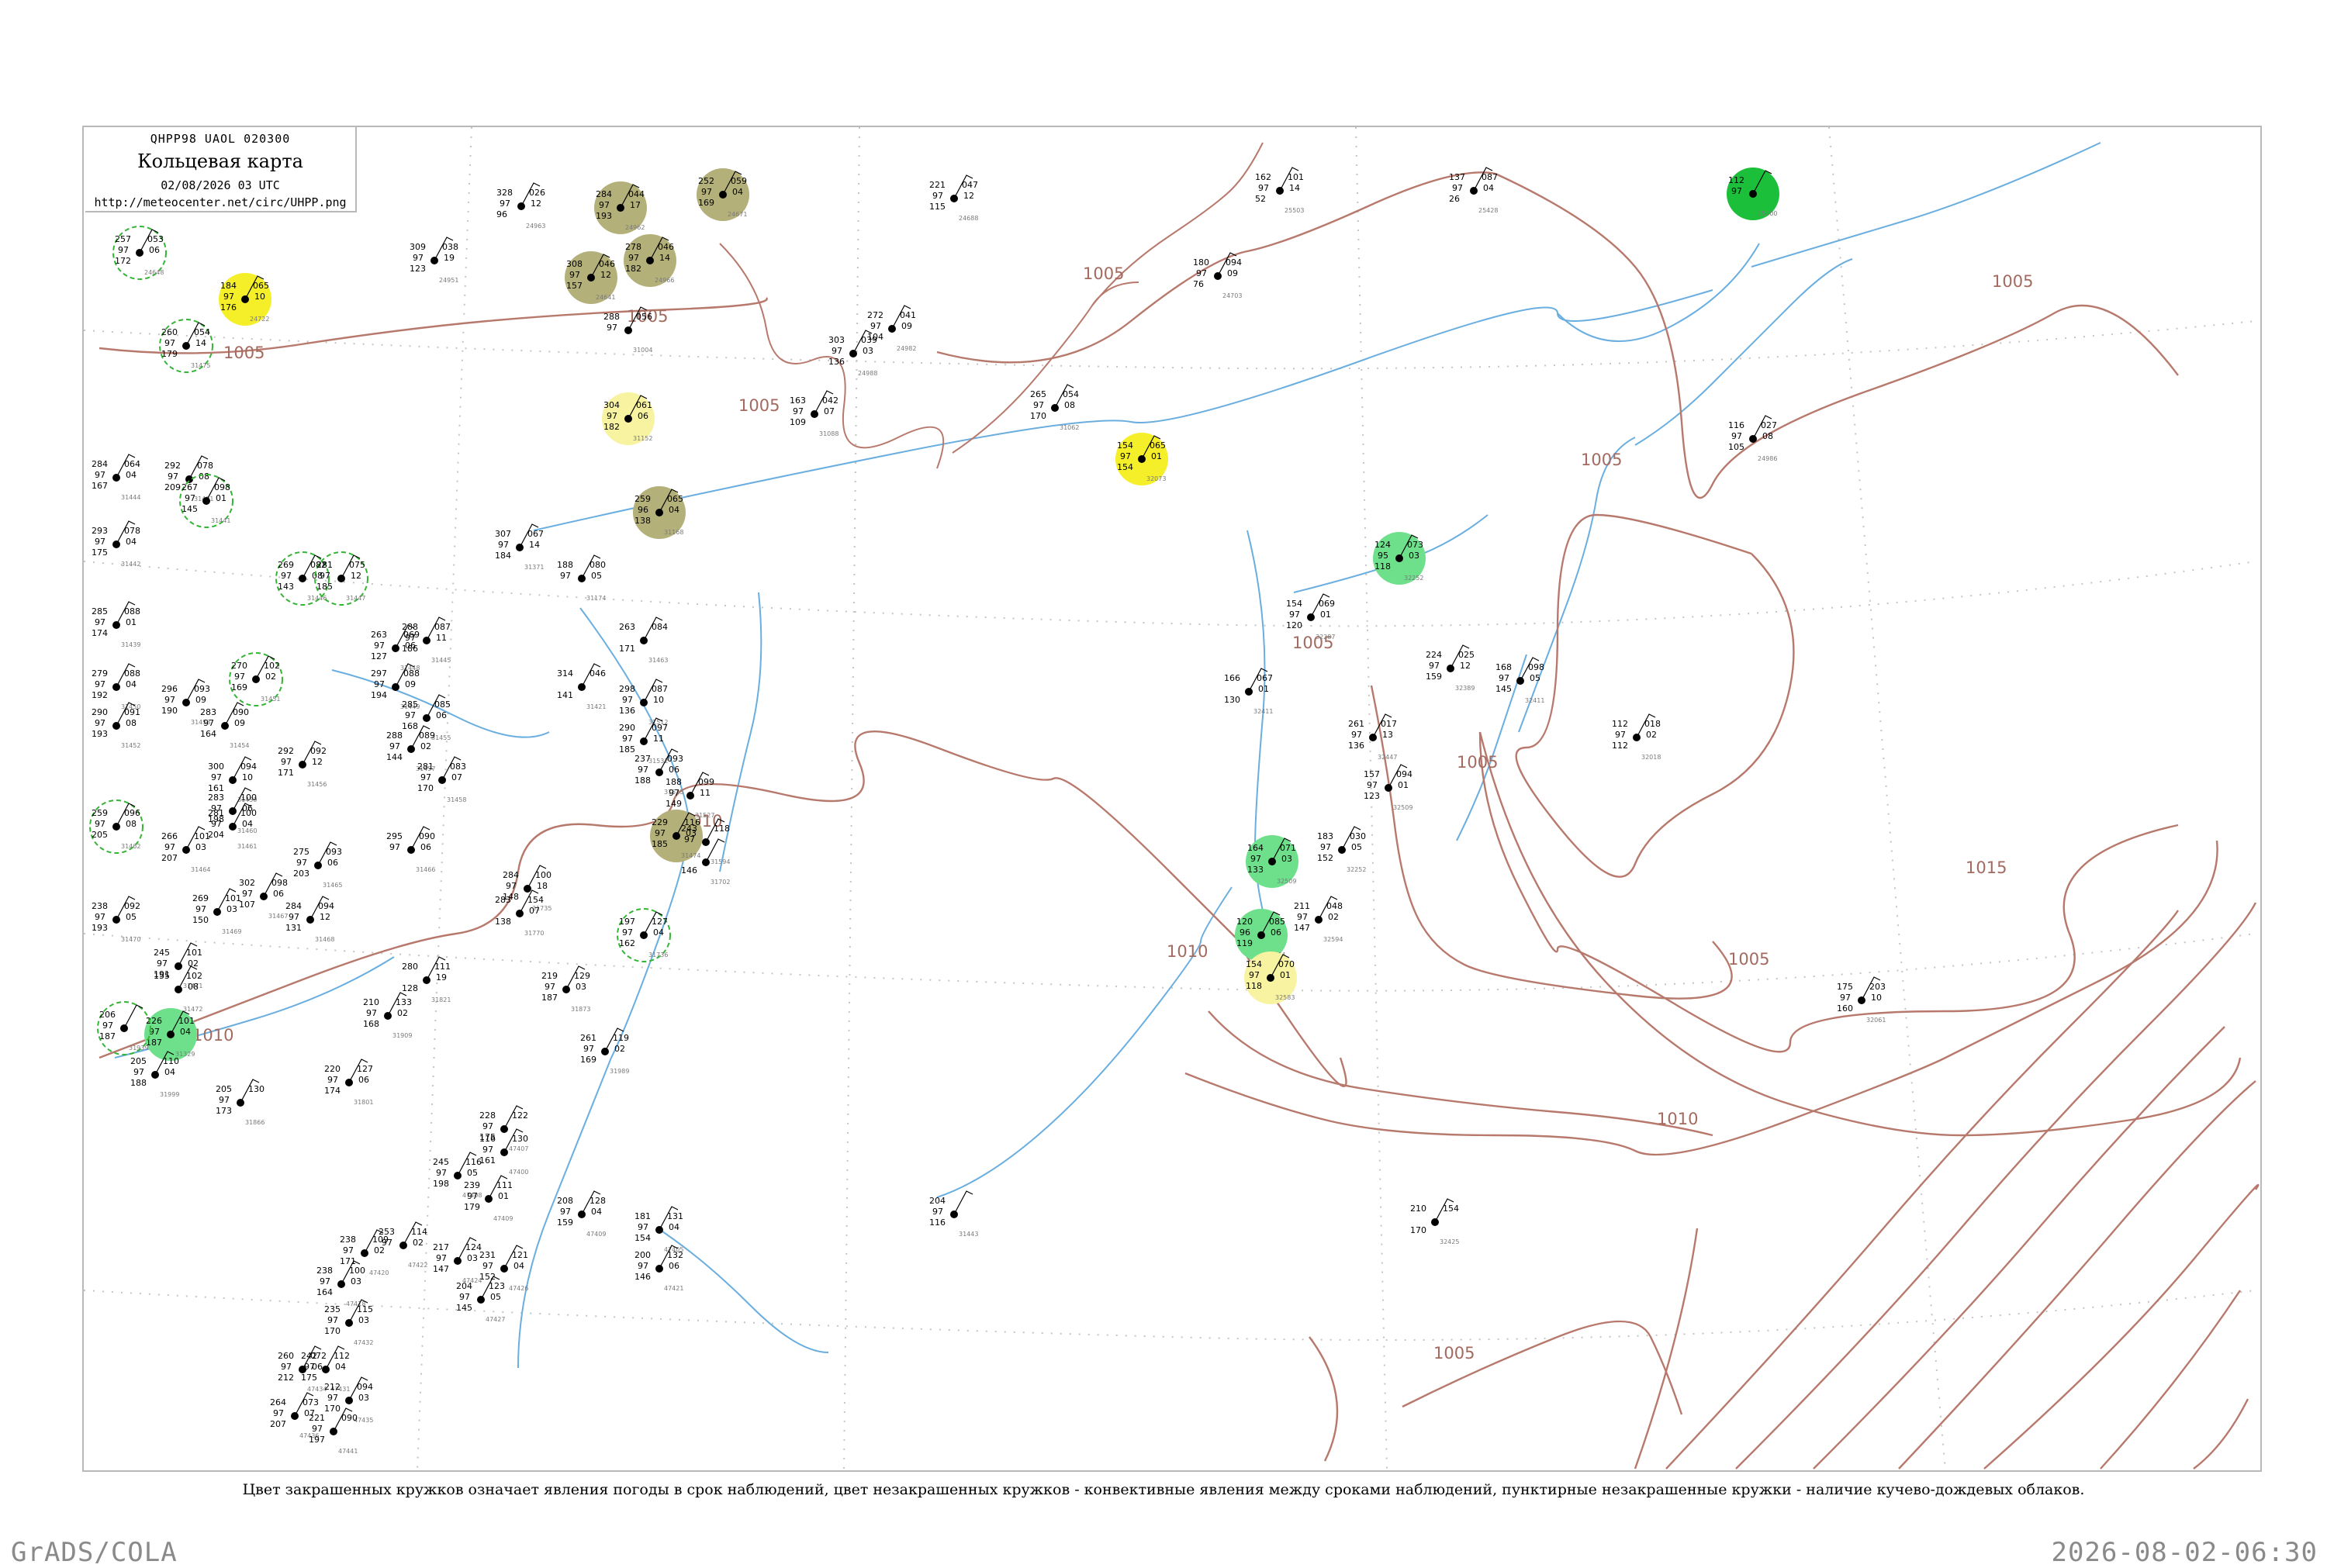  Describe the element at coordinates (658, 1268) in the screenshot. I see `station-plot: 20097146 13206 47421` at that location.